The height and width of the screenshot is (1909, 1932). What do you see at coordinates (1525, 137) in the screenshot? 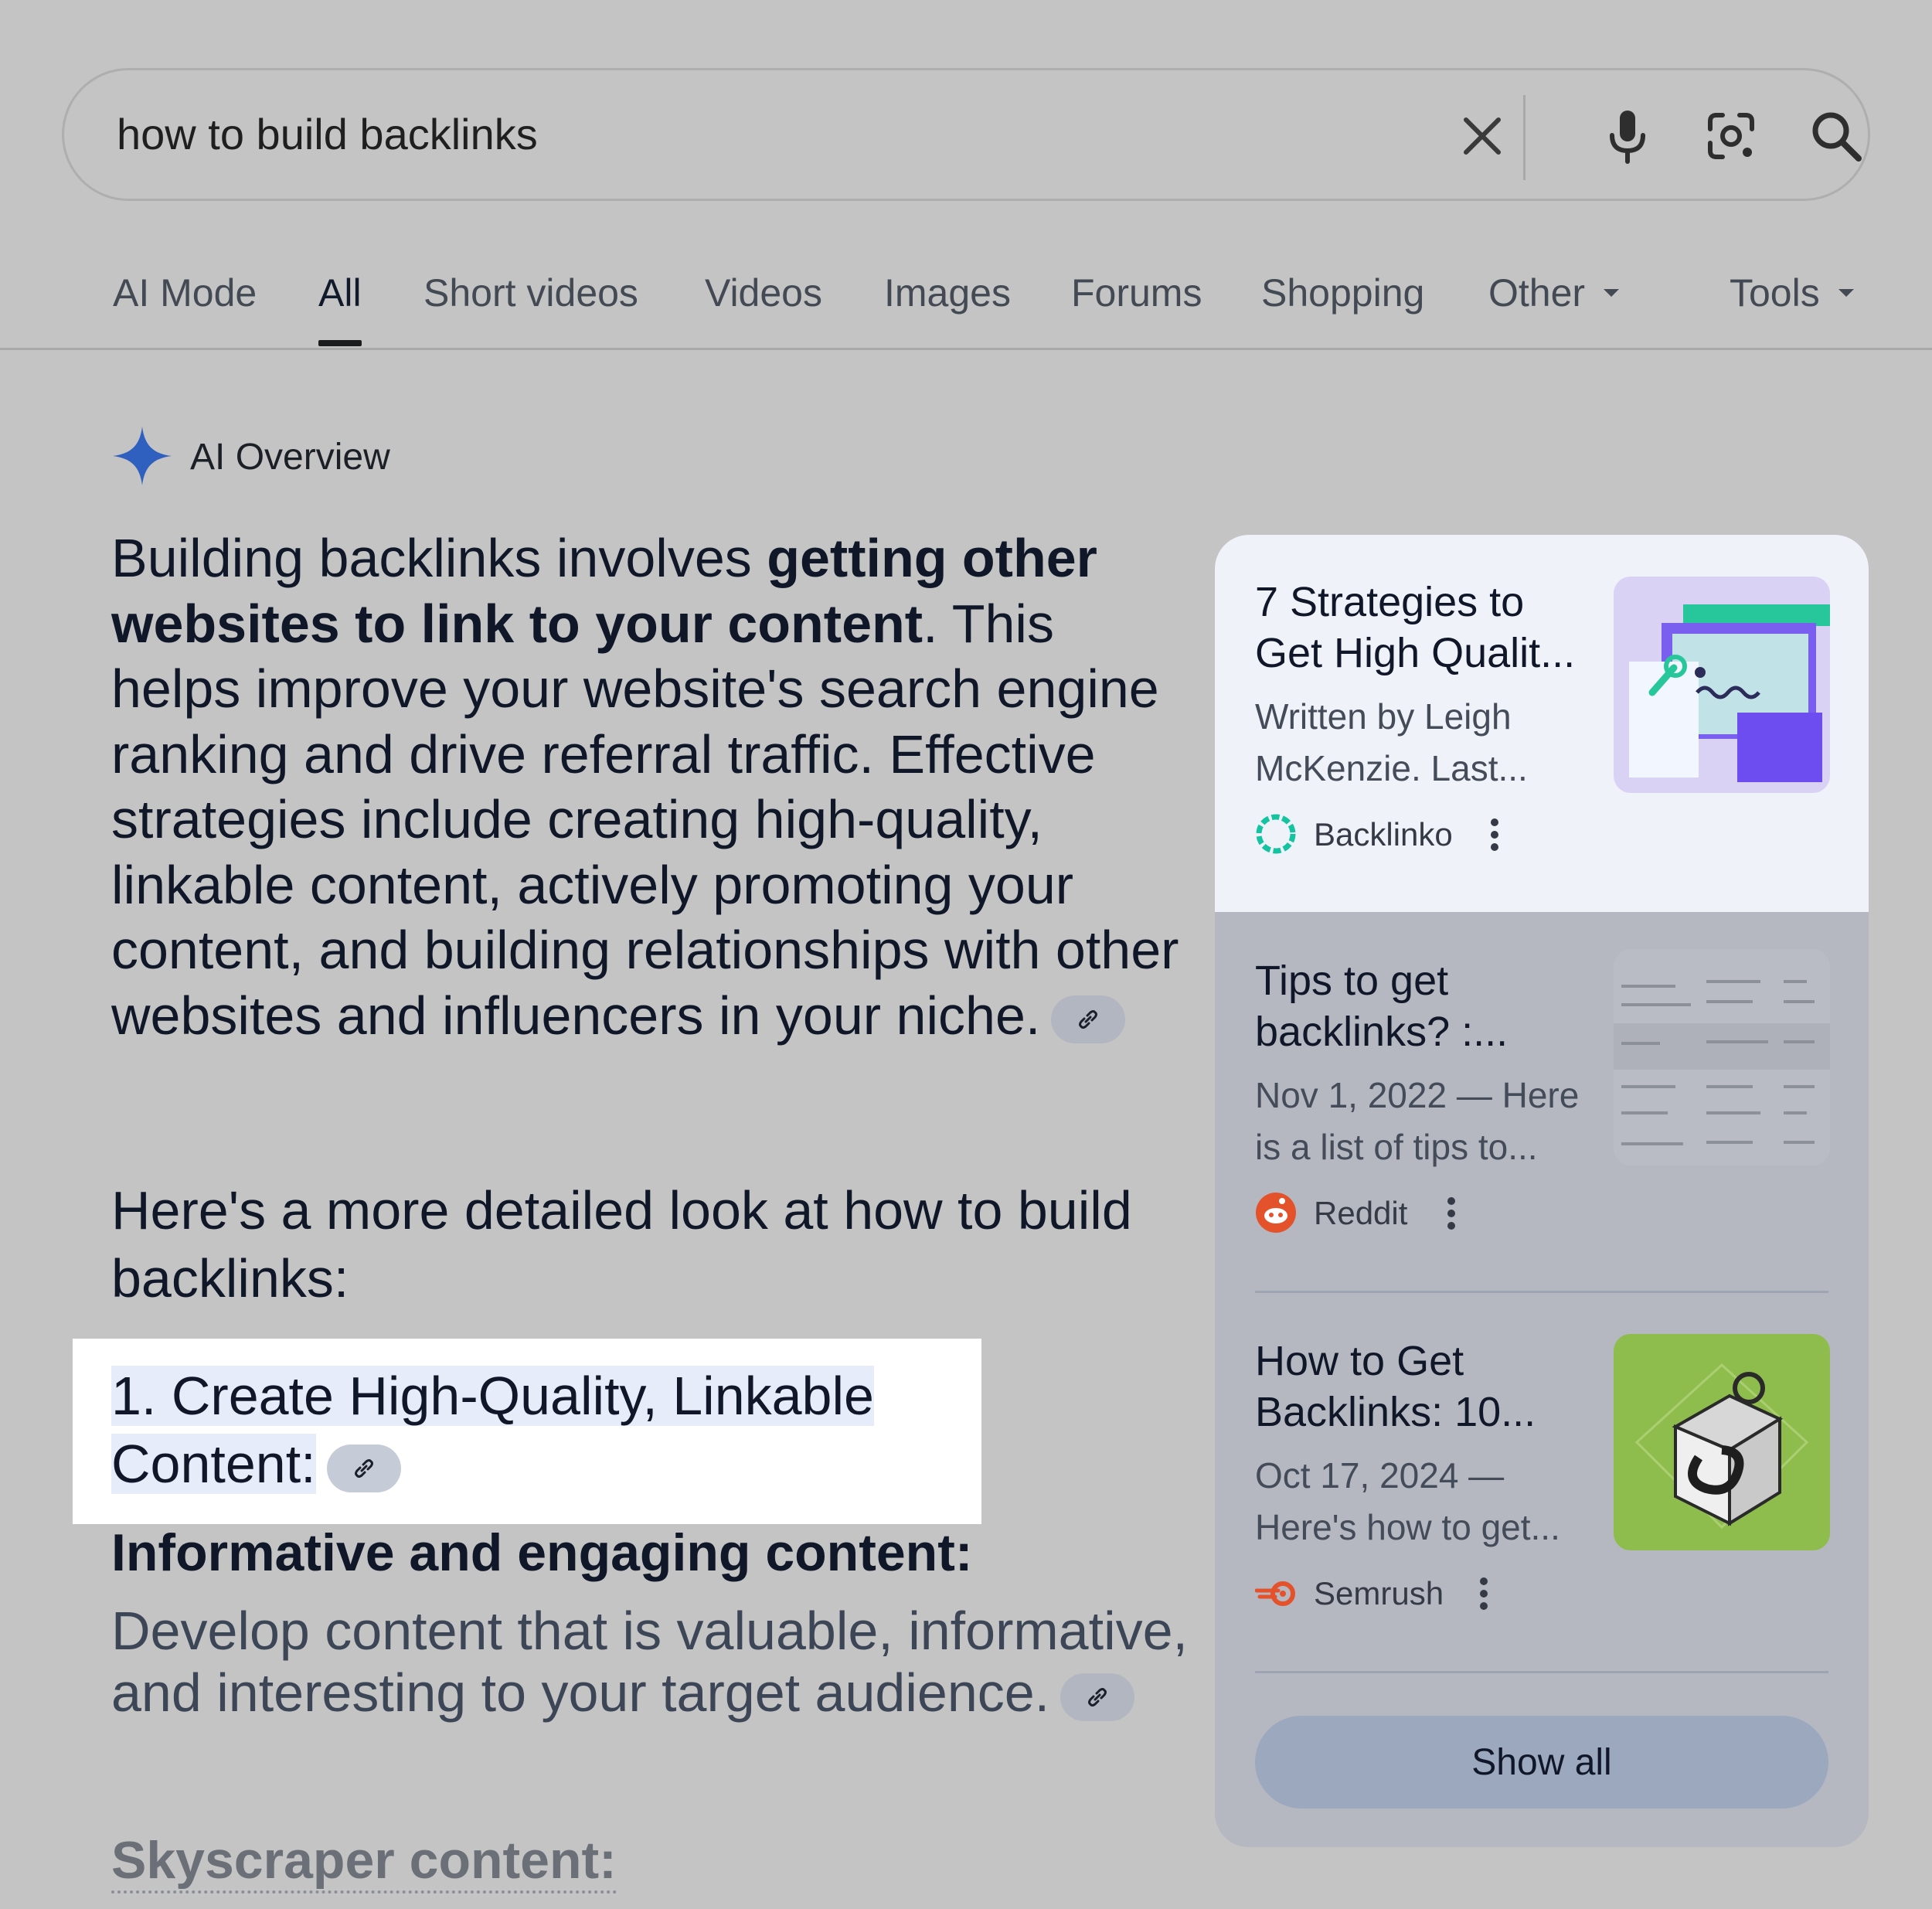
I see `search-divider` at bounding box center [1525, 137].